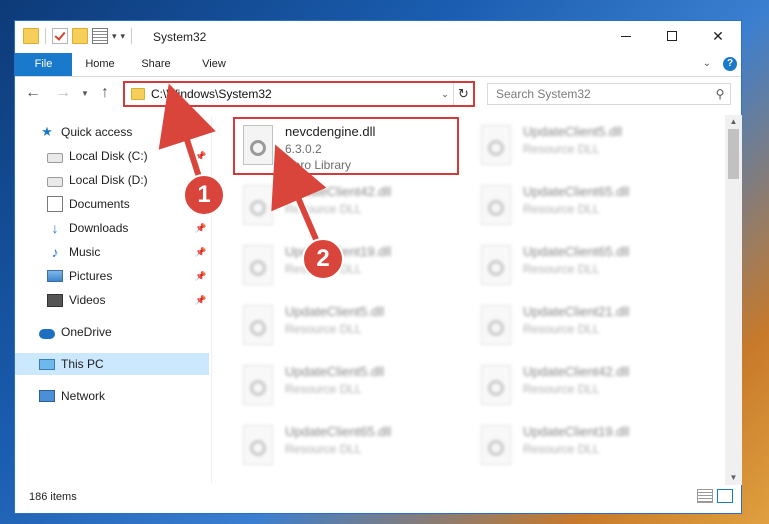 The width and height of the screenshot is (769, 524). What do you see at coordinates (97, 180) in the screenshot?
I see `sidebar-item-local-disk-d: Local Disk (D:)` at bounding box center [97, 180].